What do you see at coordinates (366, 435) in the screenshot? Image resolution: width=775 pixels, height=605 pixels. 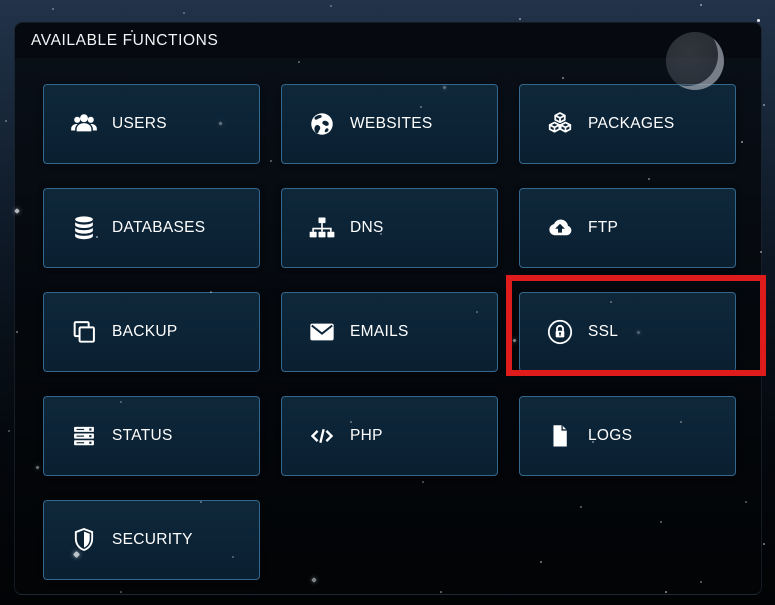 I see `function-label: PHP` at bounding box center [366, 435].